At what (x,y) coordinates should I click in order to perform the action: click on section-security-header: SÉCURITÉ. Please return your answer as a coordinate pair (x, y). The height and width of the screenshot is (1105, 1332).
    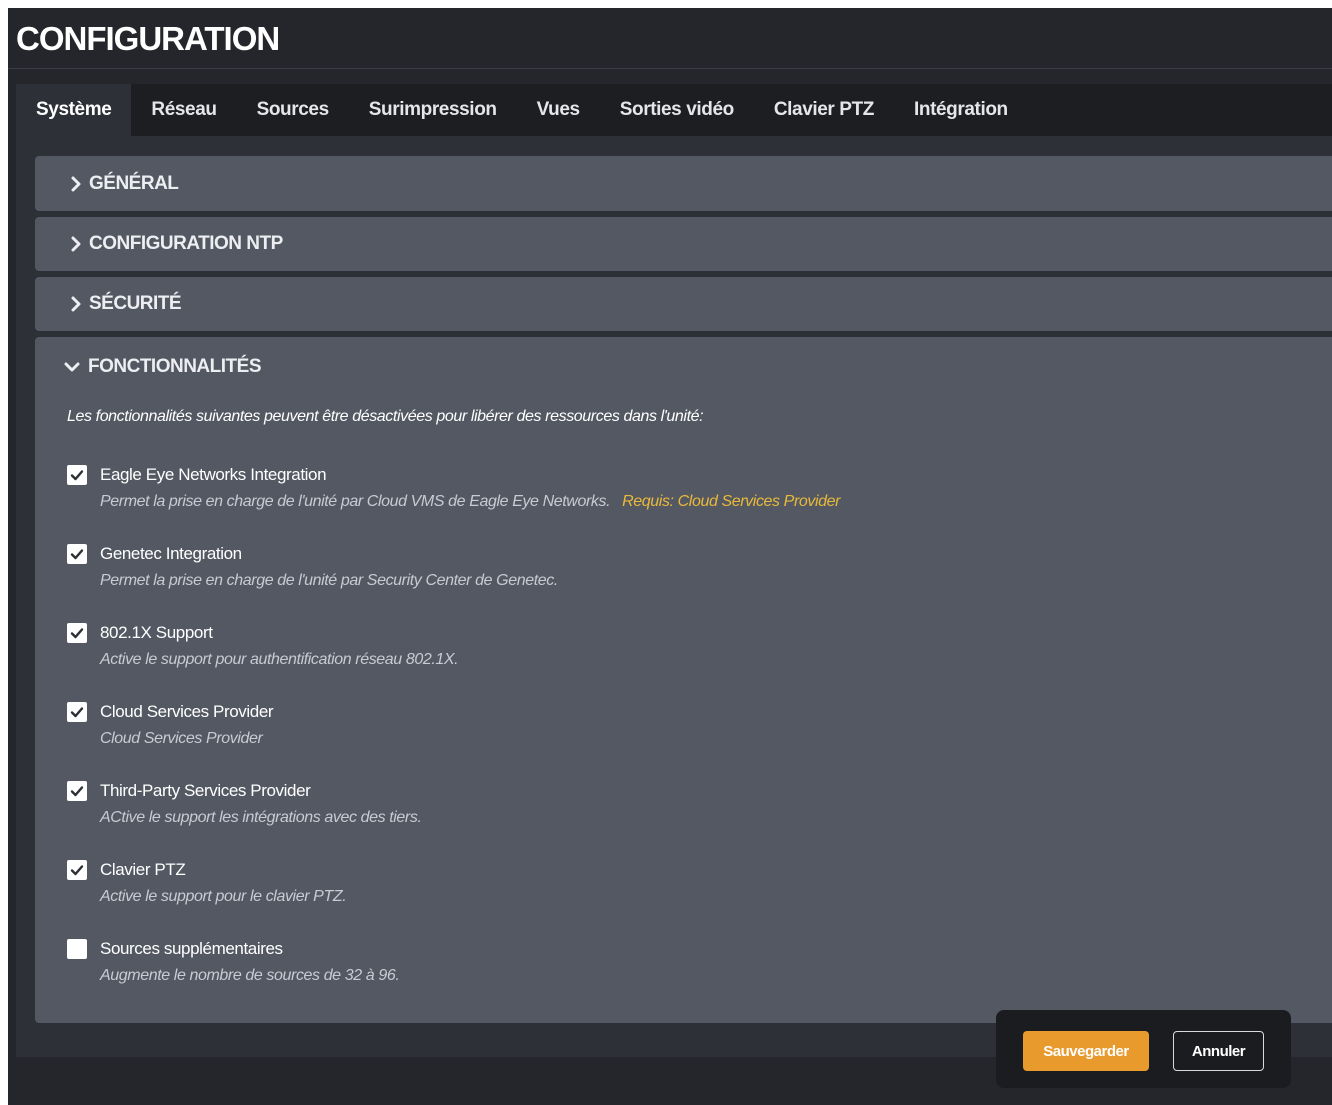
    Looking at the image, I should click on (124, 304).